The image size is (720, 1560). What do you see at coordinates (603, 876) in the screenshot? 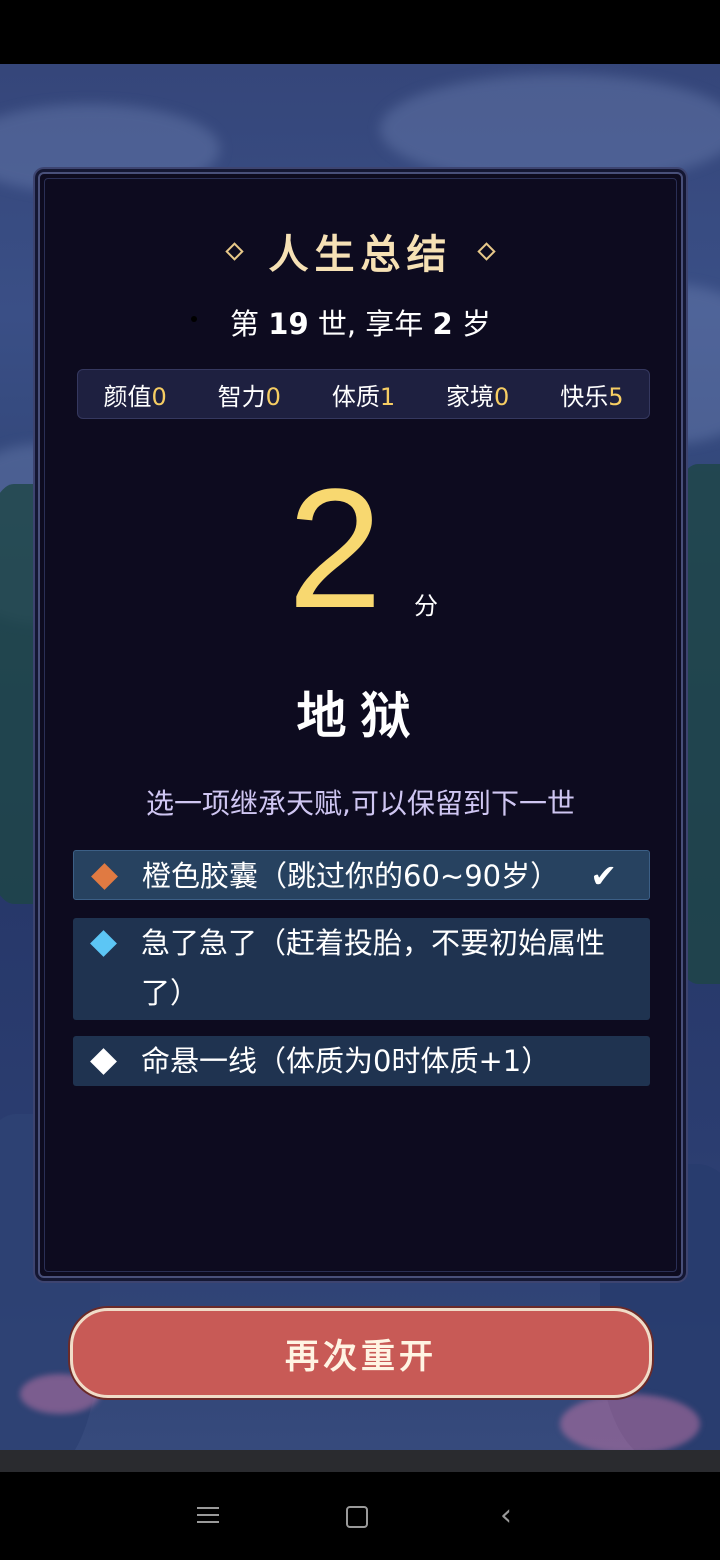
I see `checkmark-icon: ✔` at bounding box center [603, 876].